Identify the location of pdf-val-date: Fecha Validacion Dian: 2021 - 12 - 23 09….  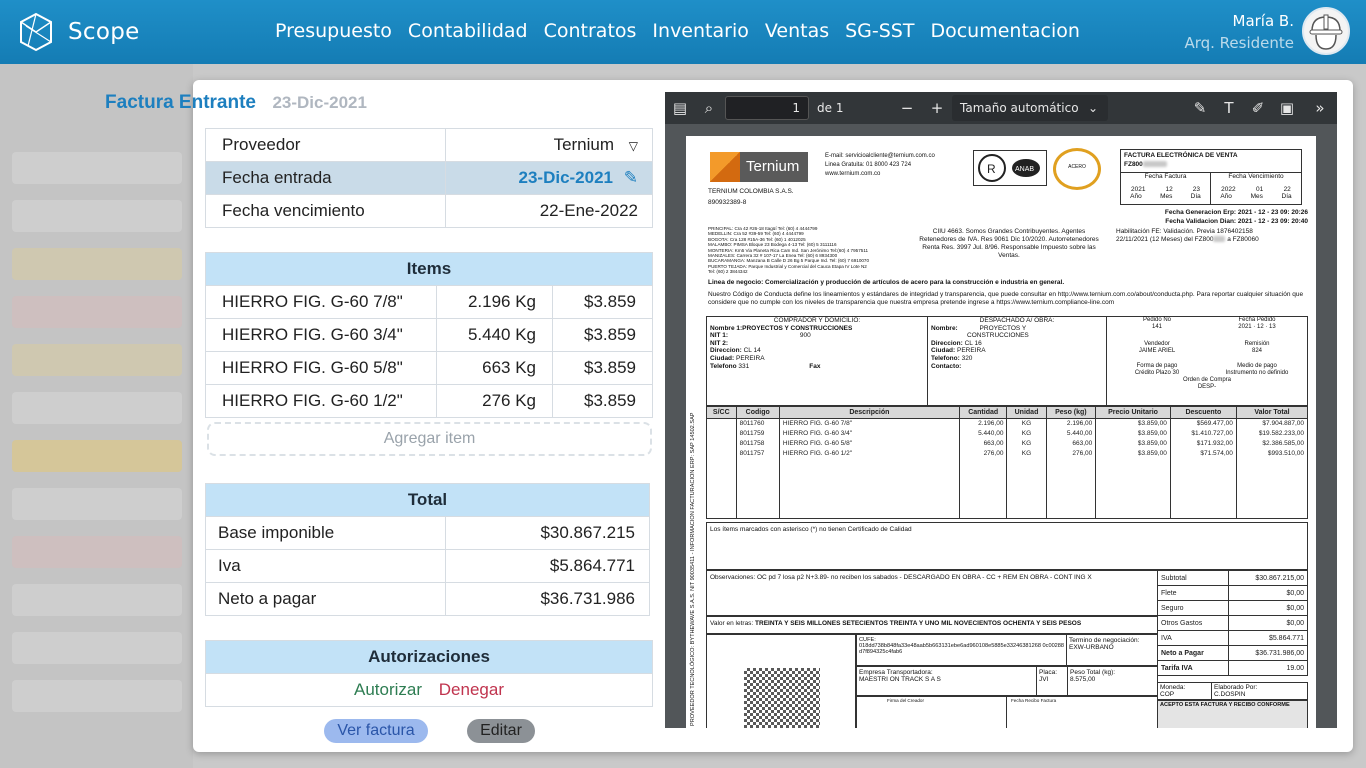
(1236, 221).